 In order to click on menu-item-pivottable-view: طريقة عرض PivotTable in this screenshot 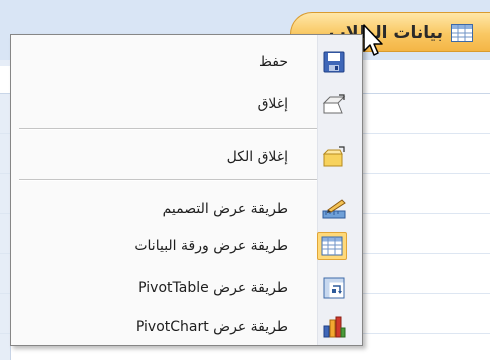, I will do `click(187, 288)`.